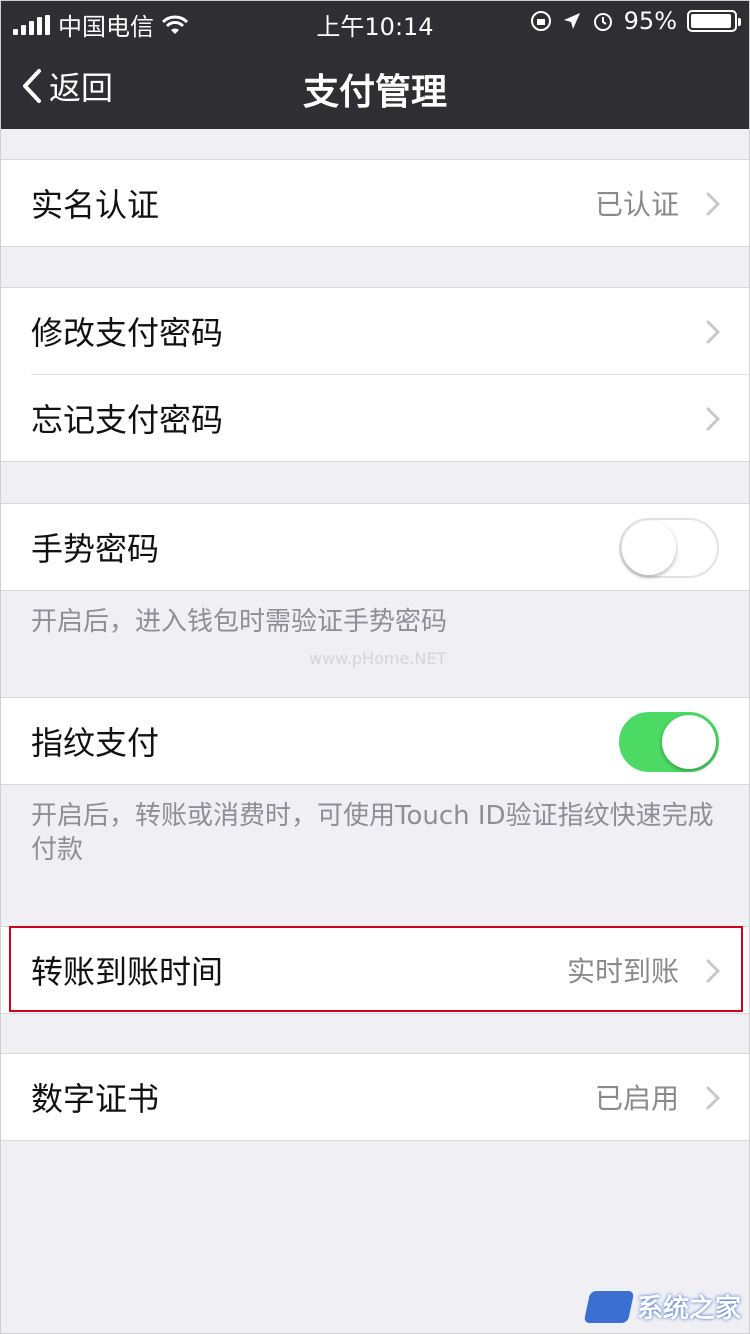 The image size is (750, 1334). I want to click on brand-name: 系统之家, so click(688, 1309).